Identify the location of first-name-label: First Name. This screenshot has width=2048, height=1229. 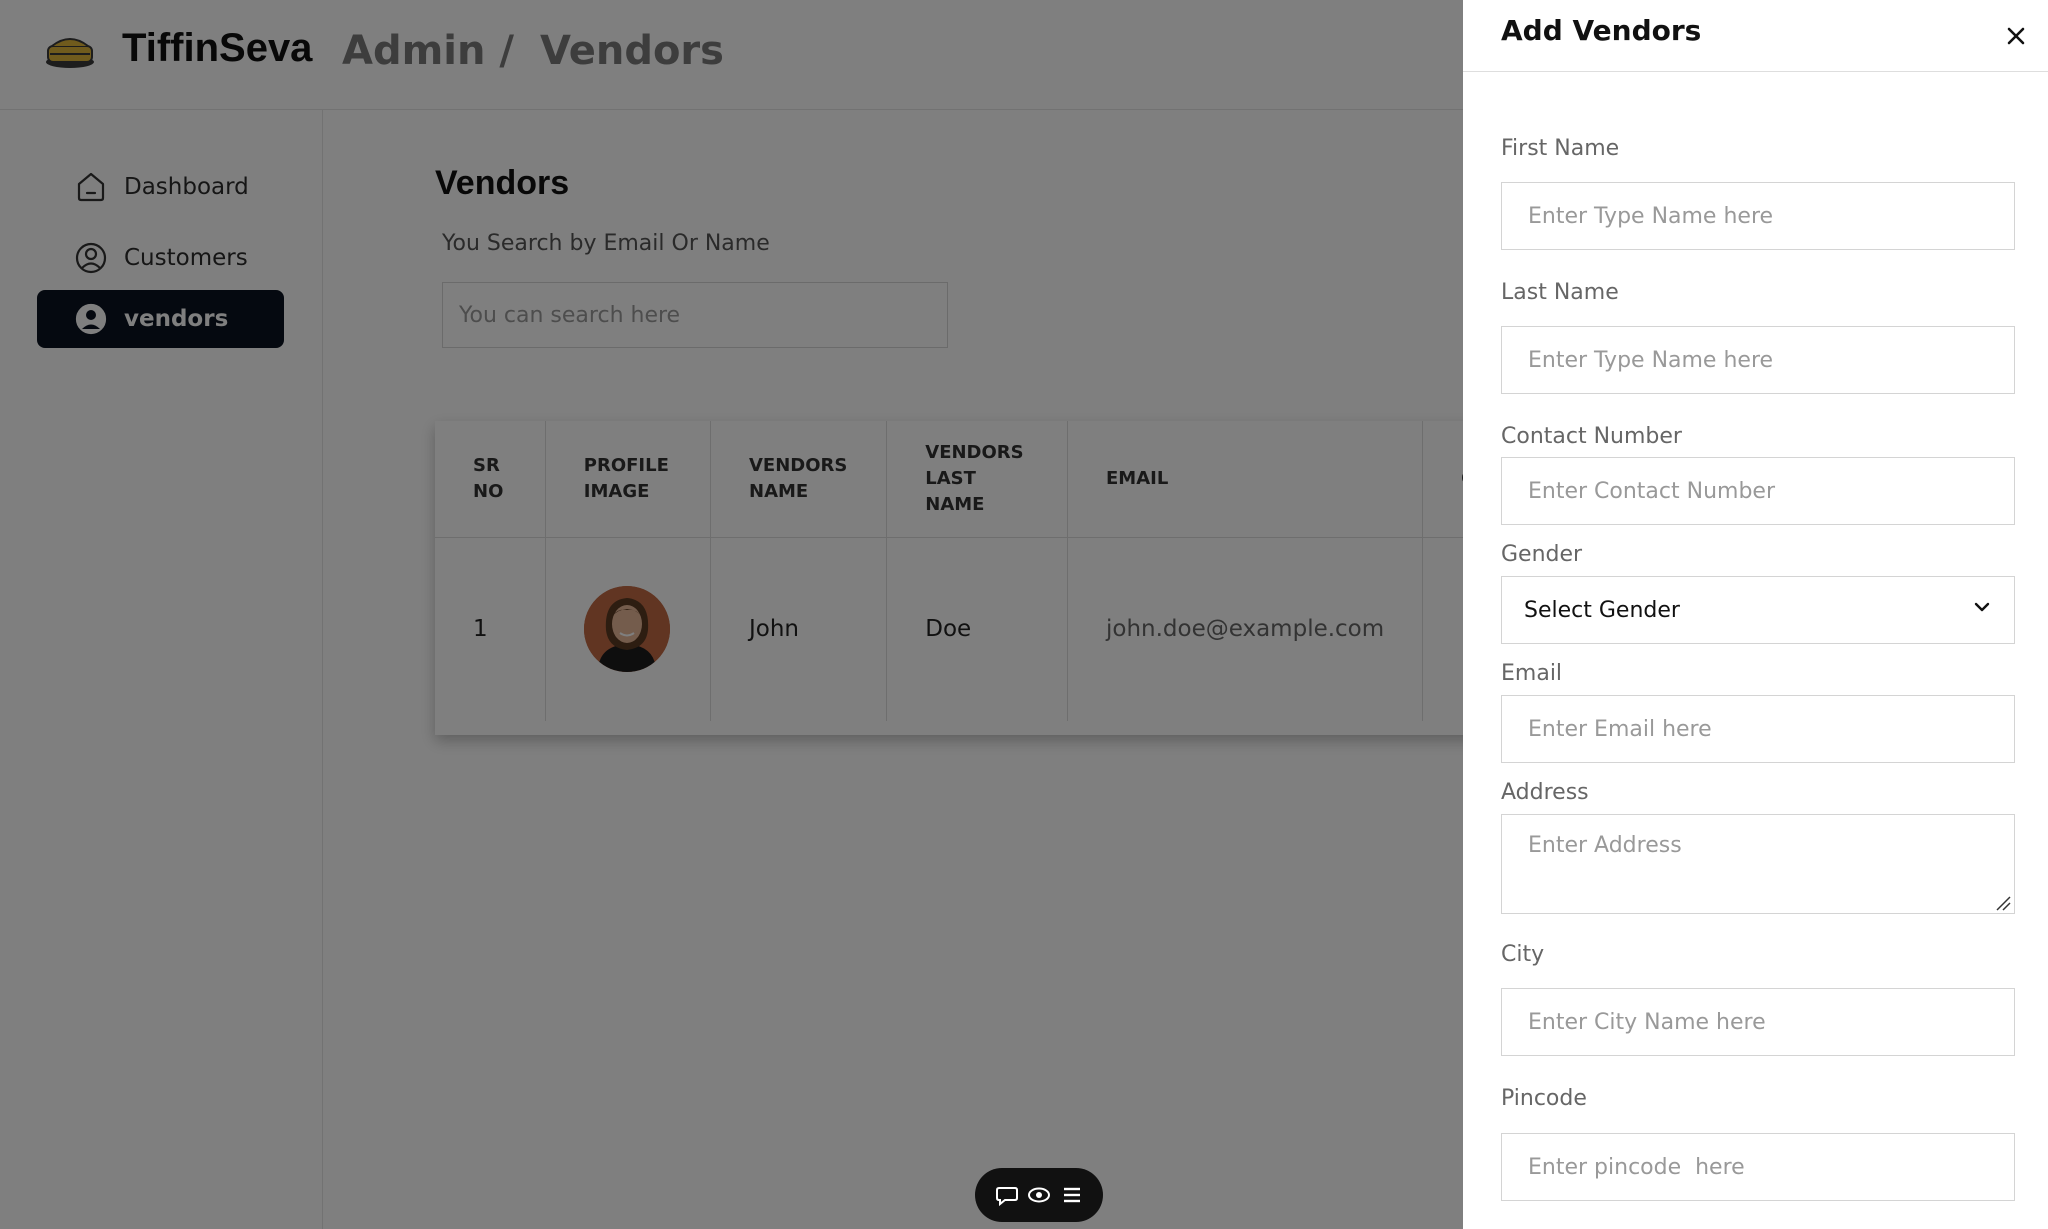
(1560, 148).